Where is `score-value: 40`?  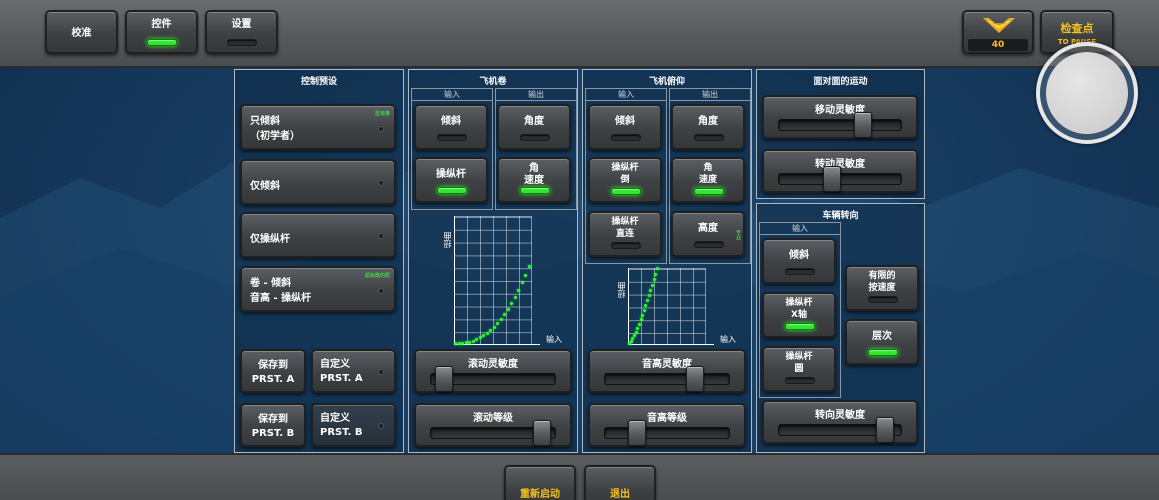 score-value: 40 is located at coordinates (998, 45).